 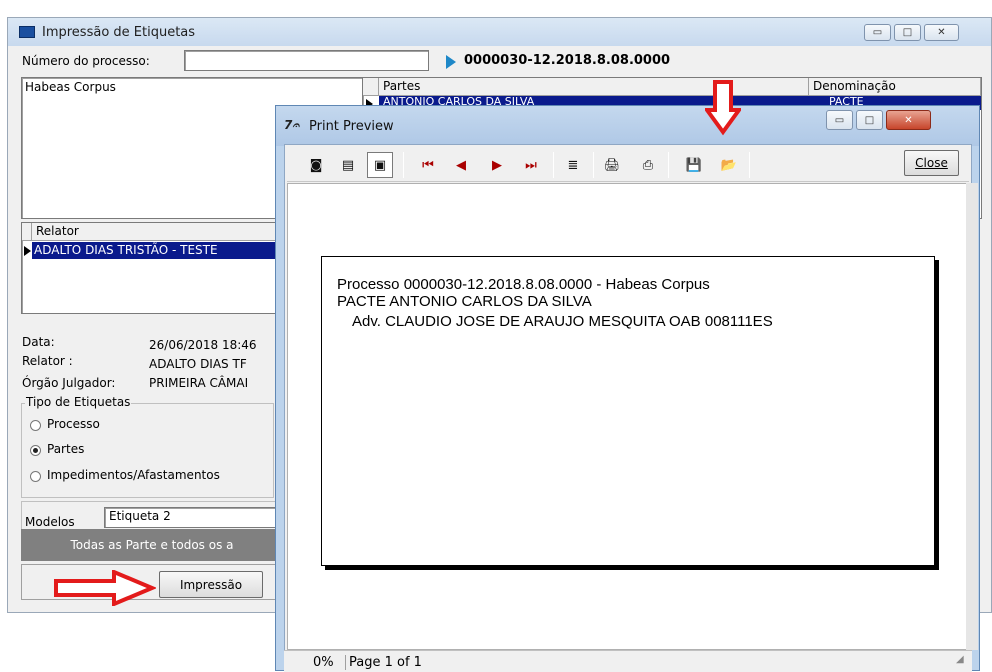 What do you see at coordinates (573, 165) in the screenshot?
I see `page-setup-icon: ≣` at bounding box center [573, 165].